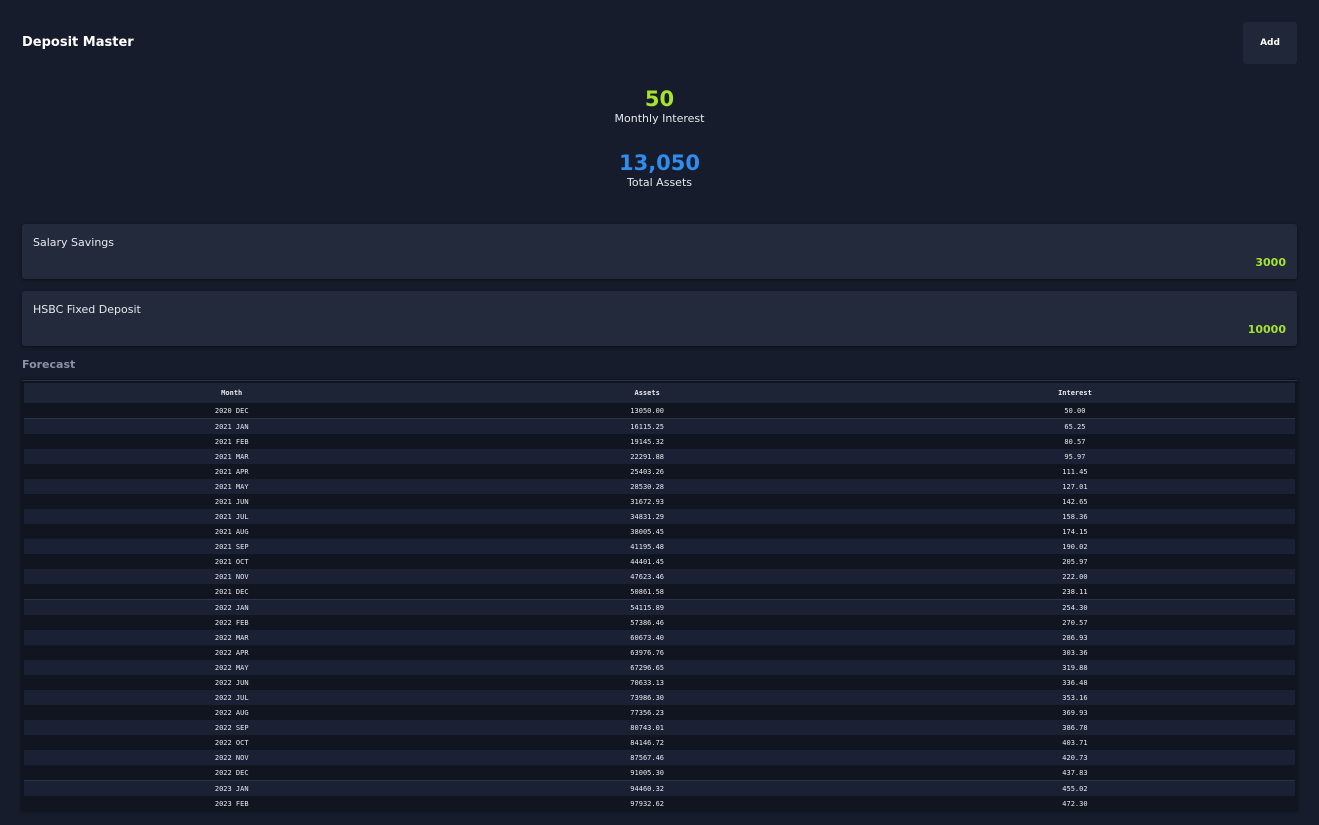 This screenshot has height=825, width=1319. I want to click on cell-assets: 41195.48, so click(647, 546).